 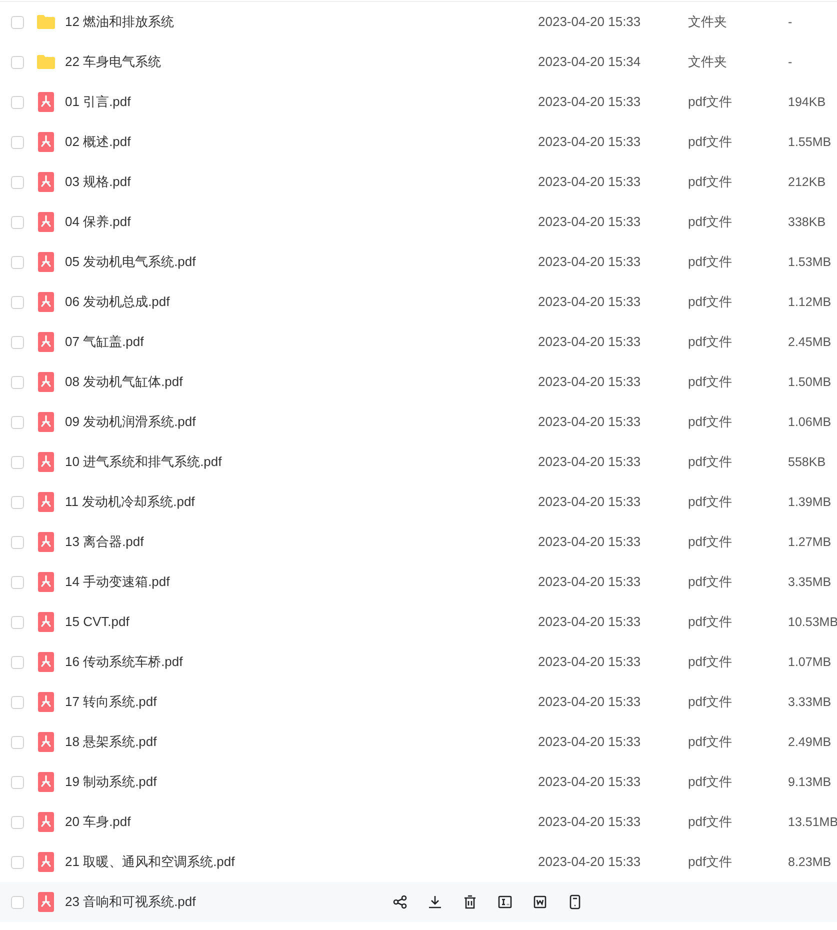 I want to click on file-name: 14 手动变速箱.pdf, so click(x=220, y=582).